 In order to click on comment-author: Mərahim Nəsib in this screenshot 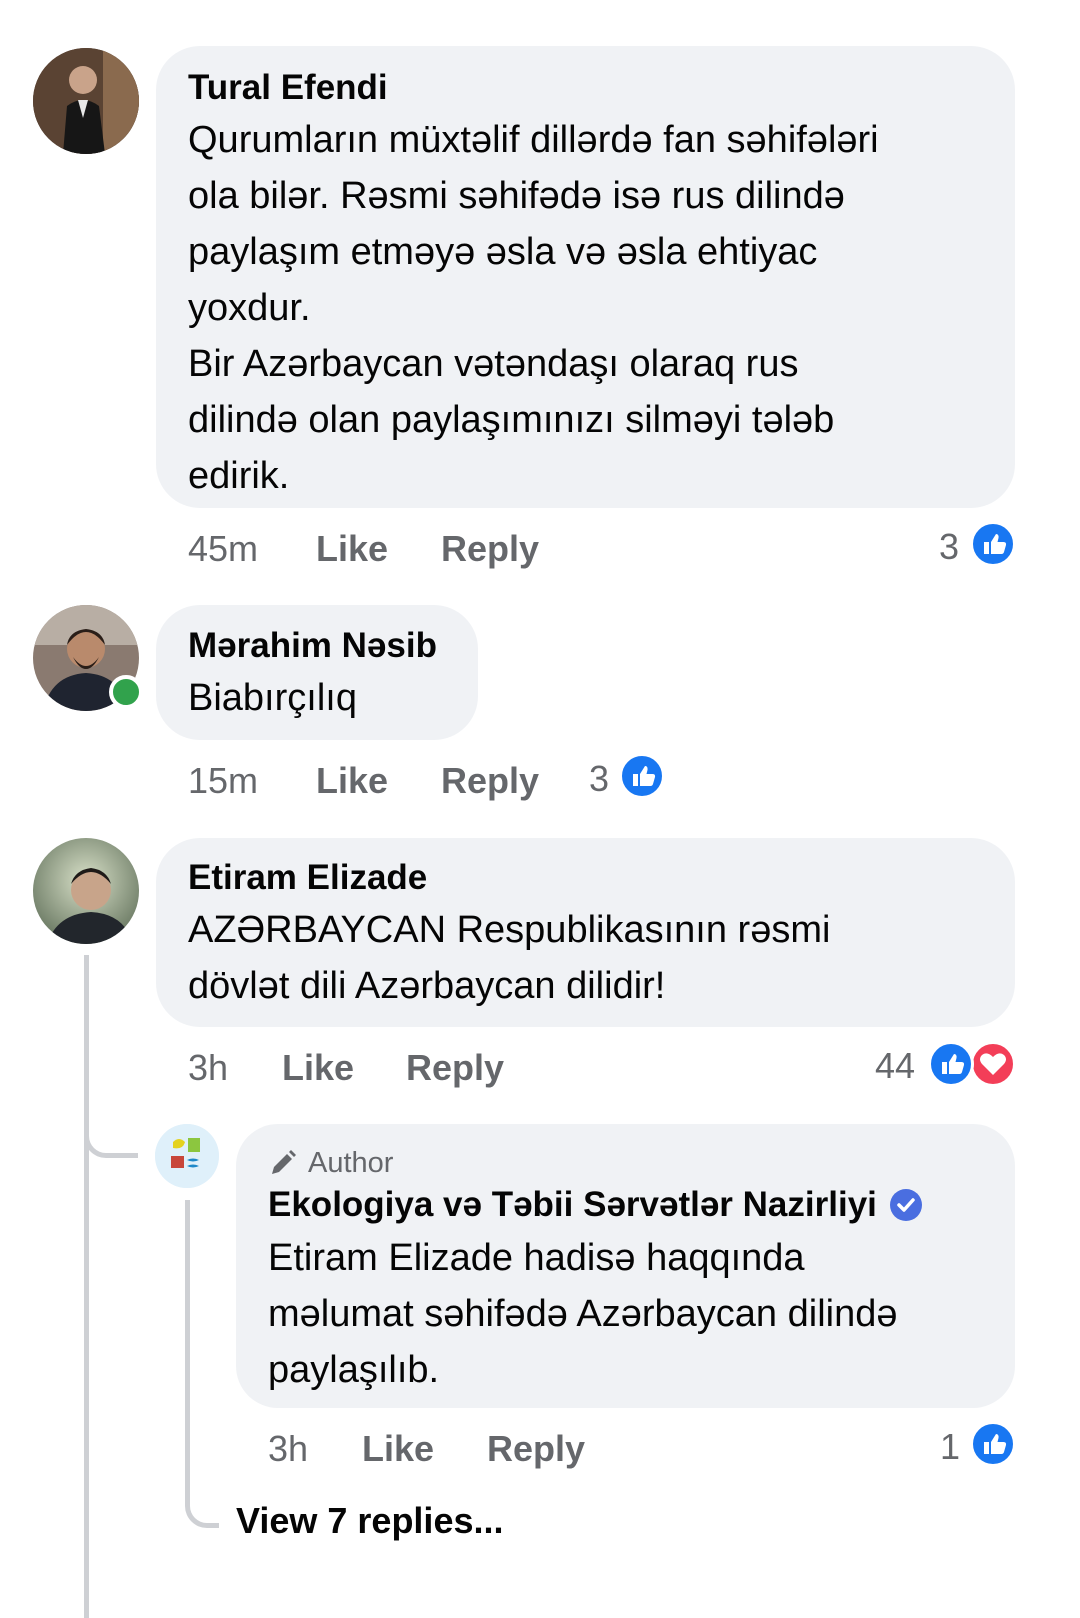, I will do `click(312, 645)`.